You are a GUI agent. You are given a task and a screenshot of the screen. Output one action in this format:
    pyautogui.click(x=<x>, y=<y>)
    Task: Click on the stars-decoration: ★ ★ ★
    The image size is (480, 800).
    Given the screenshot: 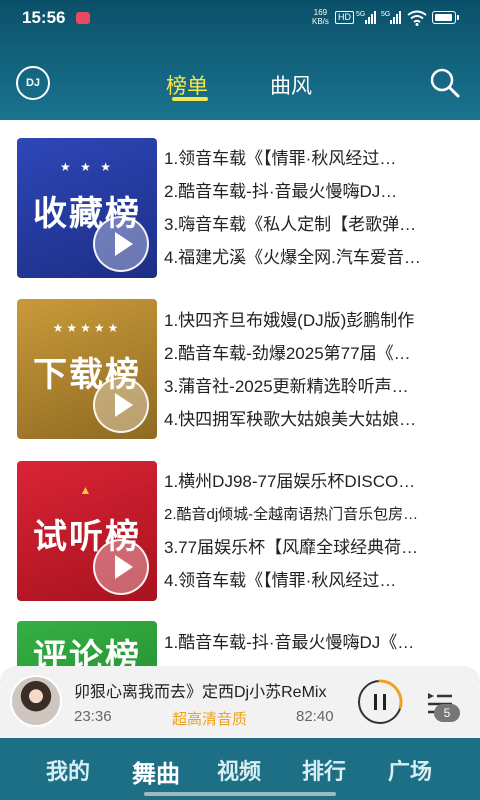 What is the action you would take?
    pyautogui.click(x=87, y=167)
    